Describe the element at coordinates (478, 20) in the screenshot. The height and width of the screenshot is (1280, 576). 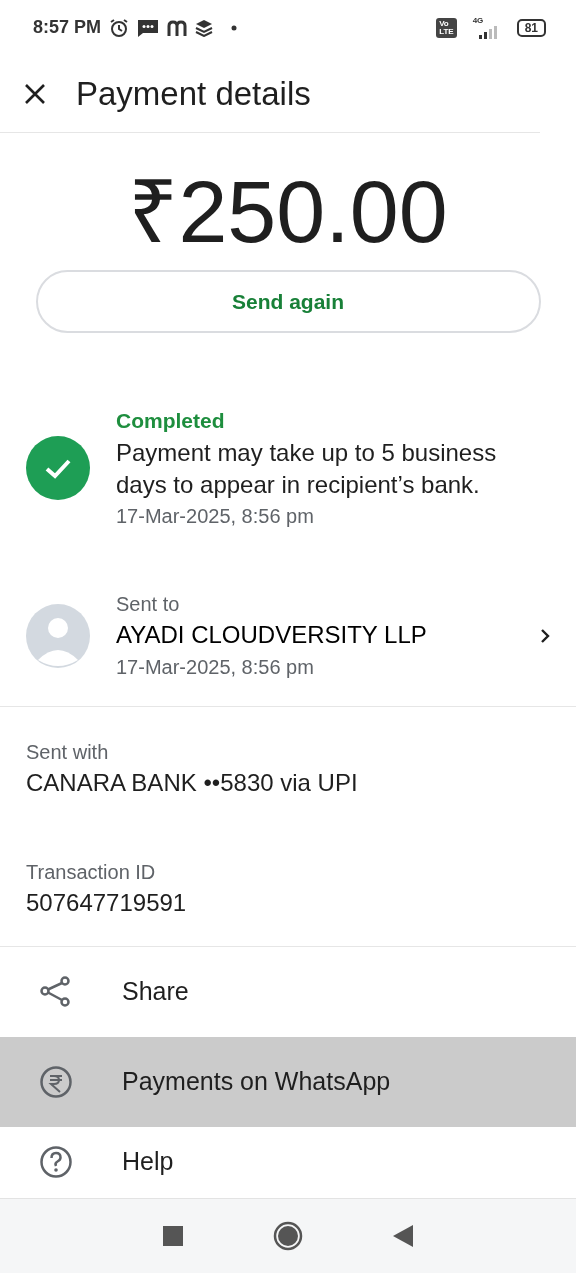
I see `network-type: 4G` at that location.